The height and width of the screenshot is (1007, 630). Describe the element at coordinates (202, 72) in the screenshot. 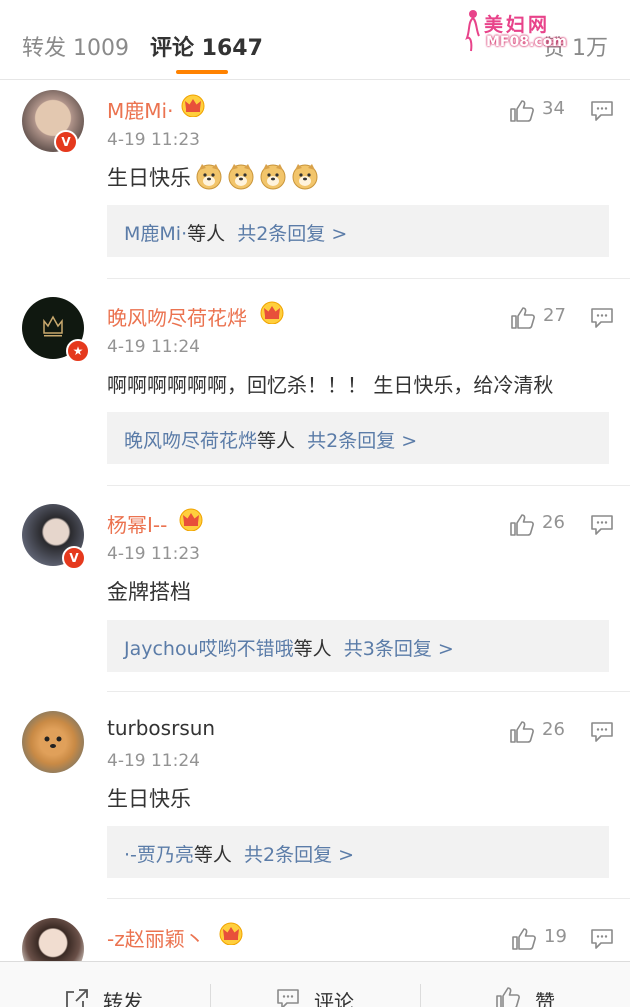

I see `active-tab-indicator` at that location.